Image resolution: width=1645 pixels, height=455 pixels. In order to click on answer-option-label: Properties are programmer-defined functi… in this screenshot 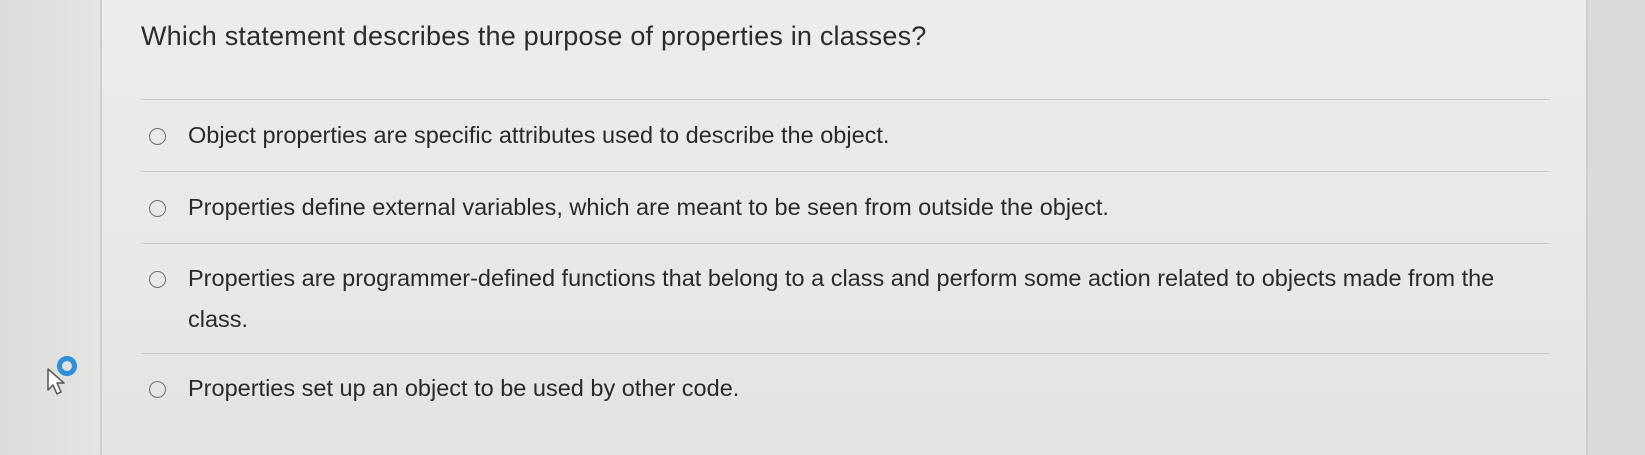, I will do `click(841, 298)`.